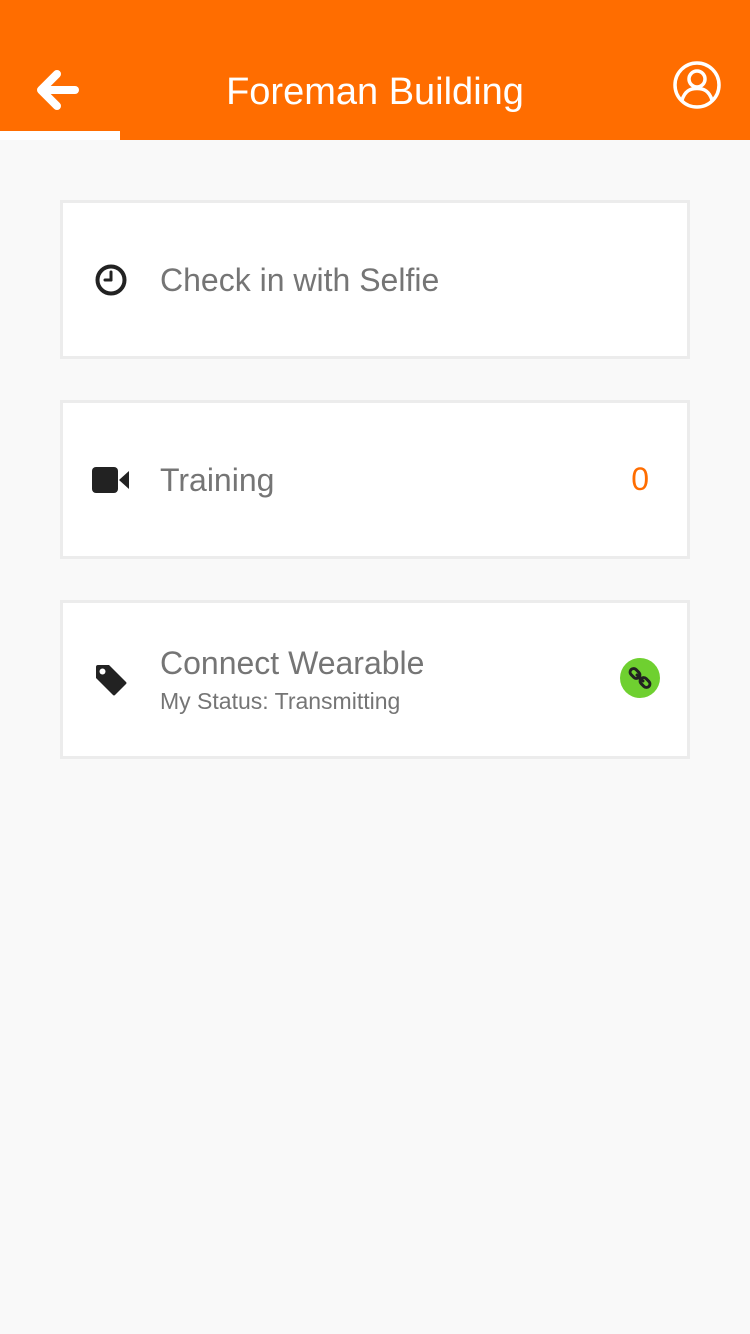 The width and height of the screenshot is (750, 1334). I want to click on connect-wearable-card: Connect Wearable My Status: Transmitting, so click(375, 679).